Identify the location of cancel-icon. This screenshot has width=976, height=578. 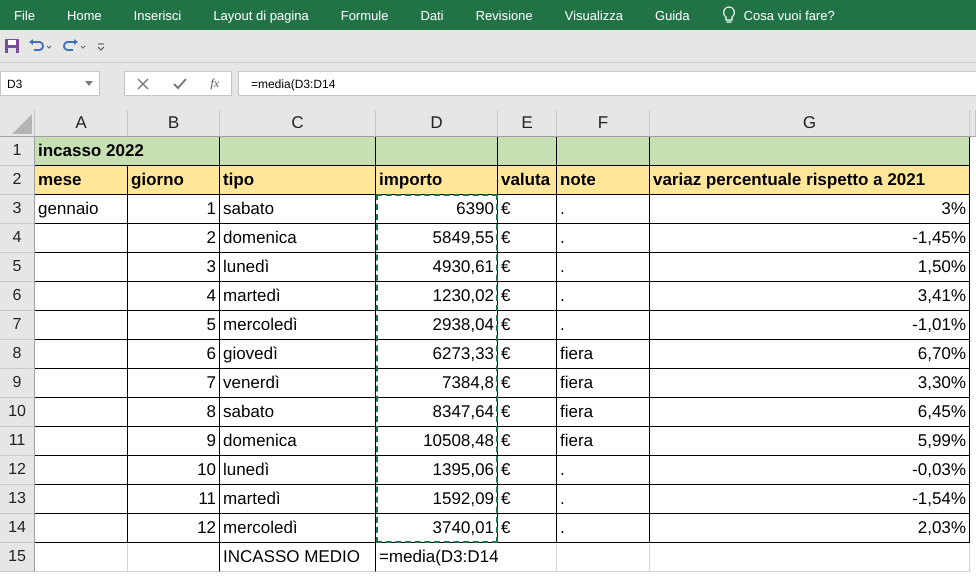
(142, 84).